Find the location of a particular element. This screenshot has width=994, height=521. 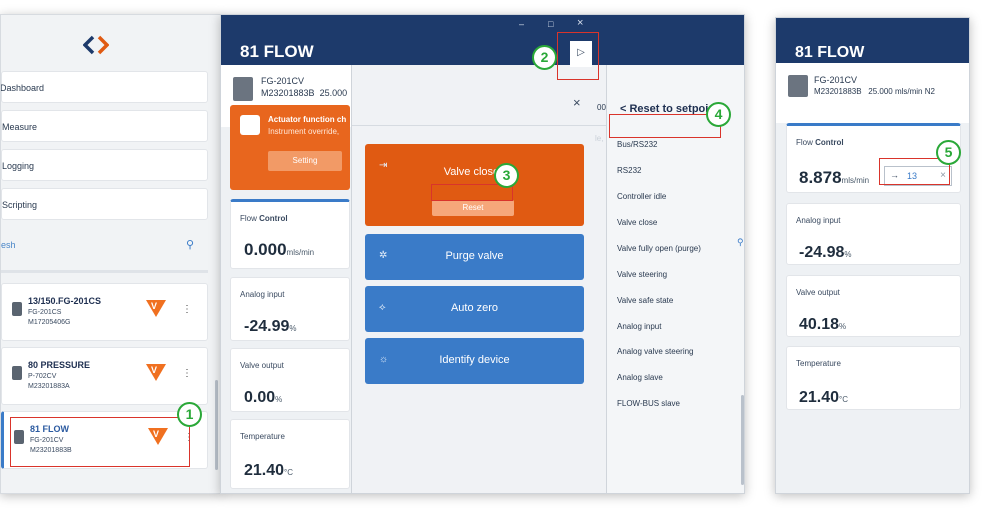

analog-number: -24.99 is located at coordinates (267, 326).